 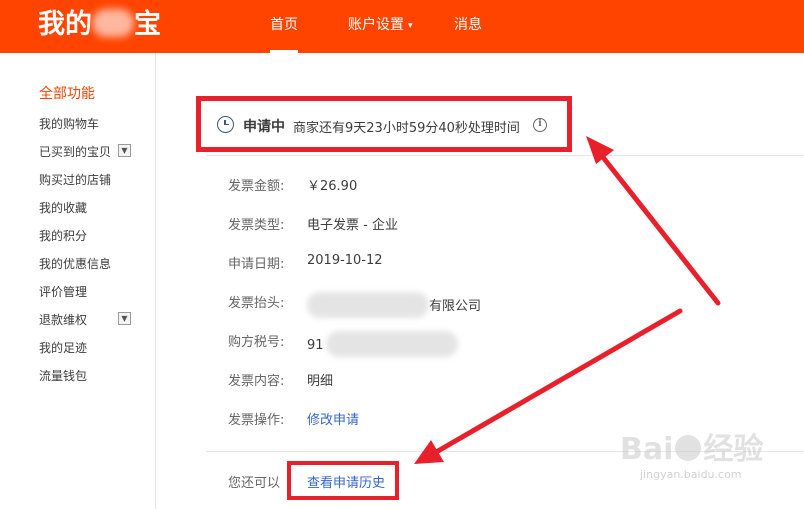 I want to click on watermark-text-right: 经验, so click(x=733, y=449).